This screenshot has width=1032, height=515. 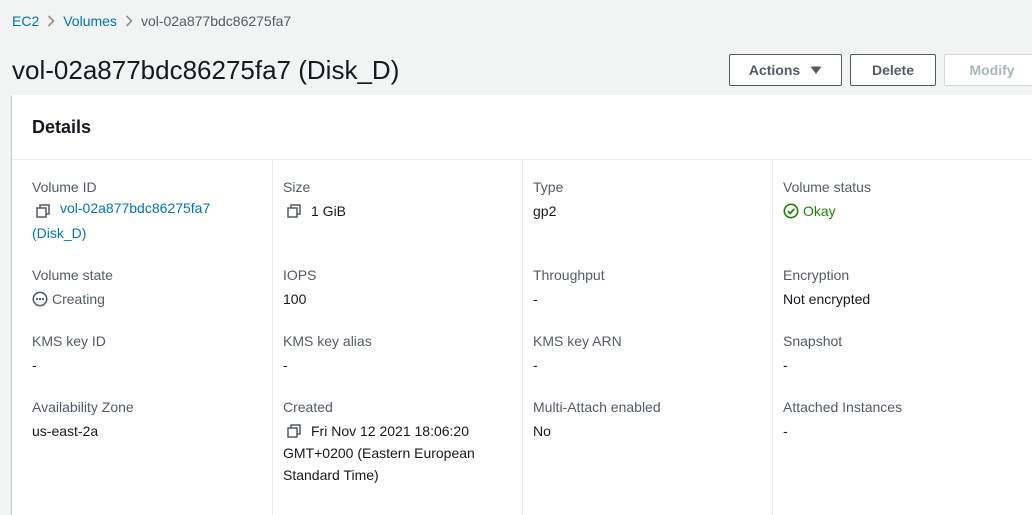 I want to click on size-value: 1 GiB, so click(x=329, y=211).